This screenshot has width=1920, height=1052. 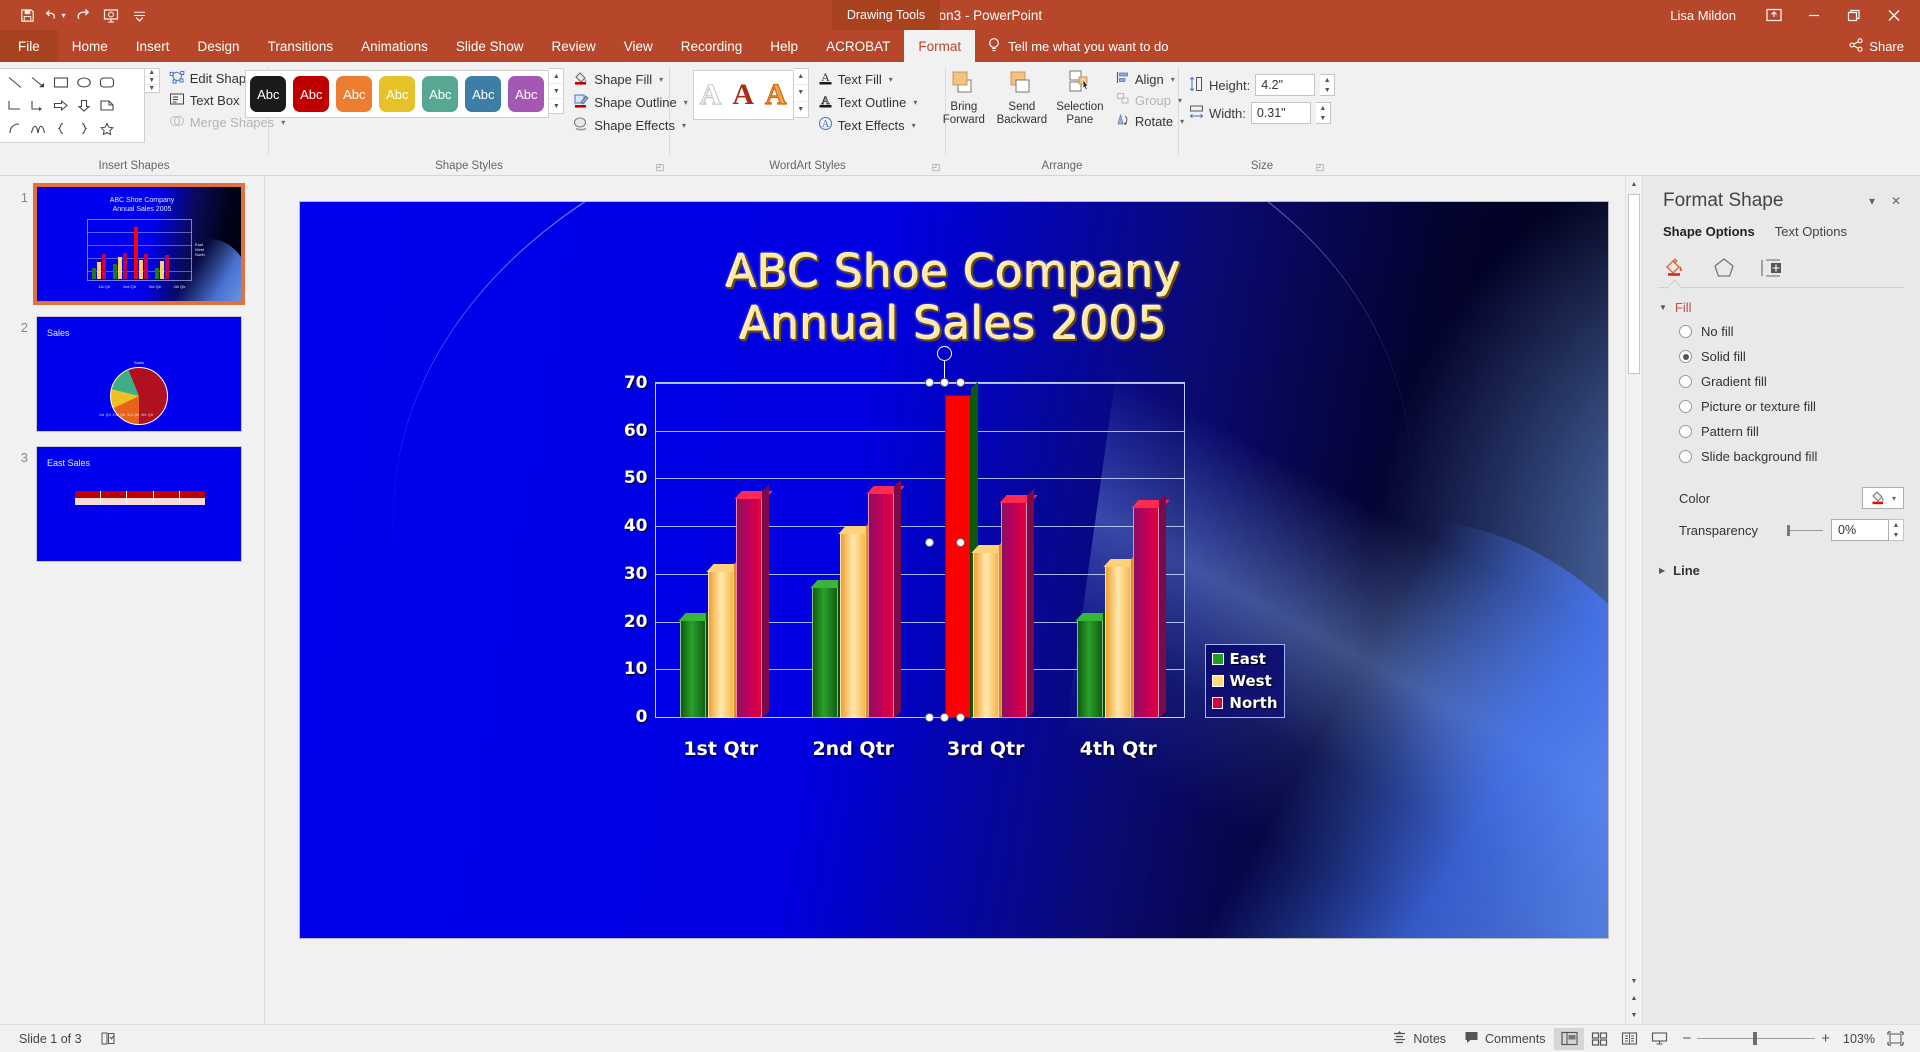 What do you see at coordinates (394, 46) in the screenshot?
I see `tab-animations: Animations` at bounding box center [394, 46].